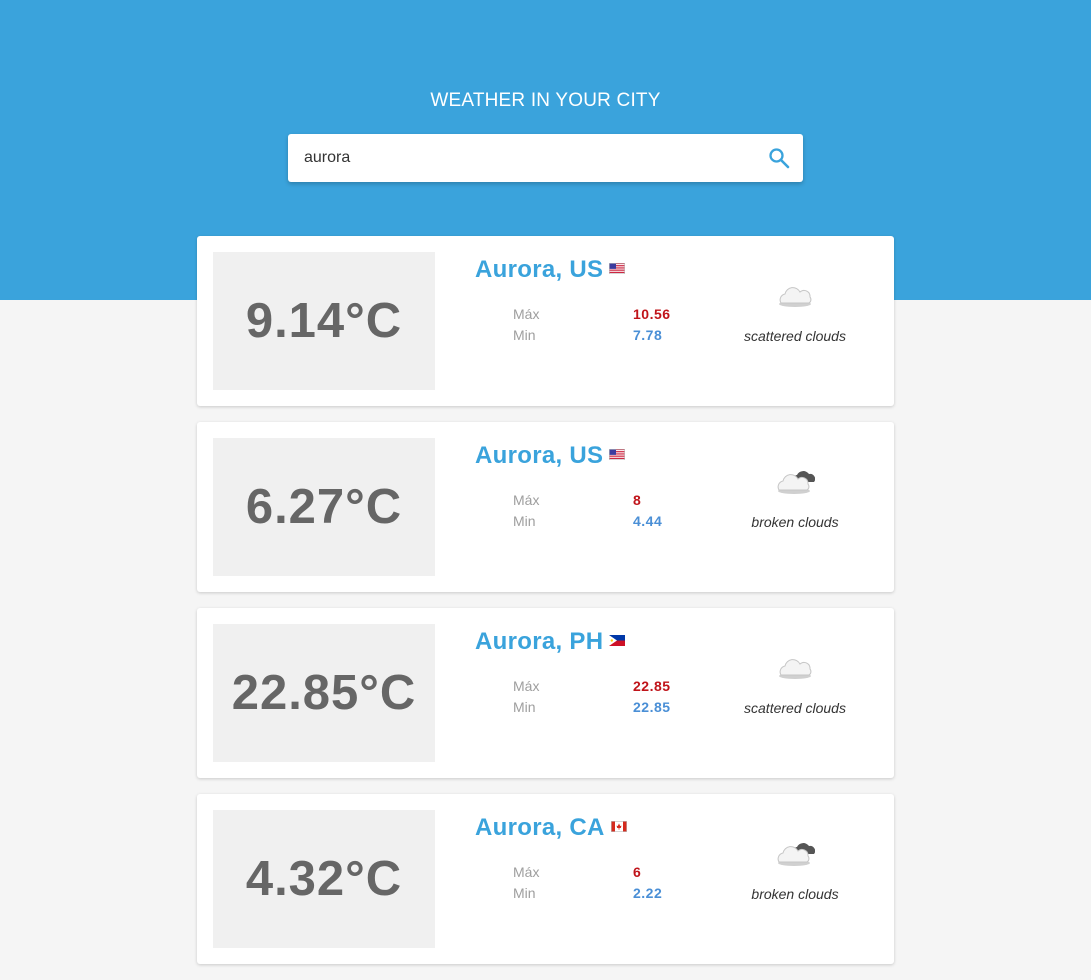 The height and width of the screenshot is (980, 1091). I want to click on temperature-box: 22.85°C, so click(324, 693).